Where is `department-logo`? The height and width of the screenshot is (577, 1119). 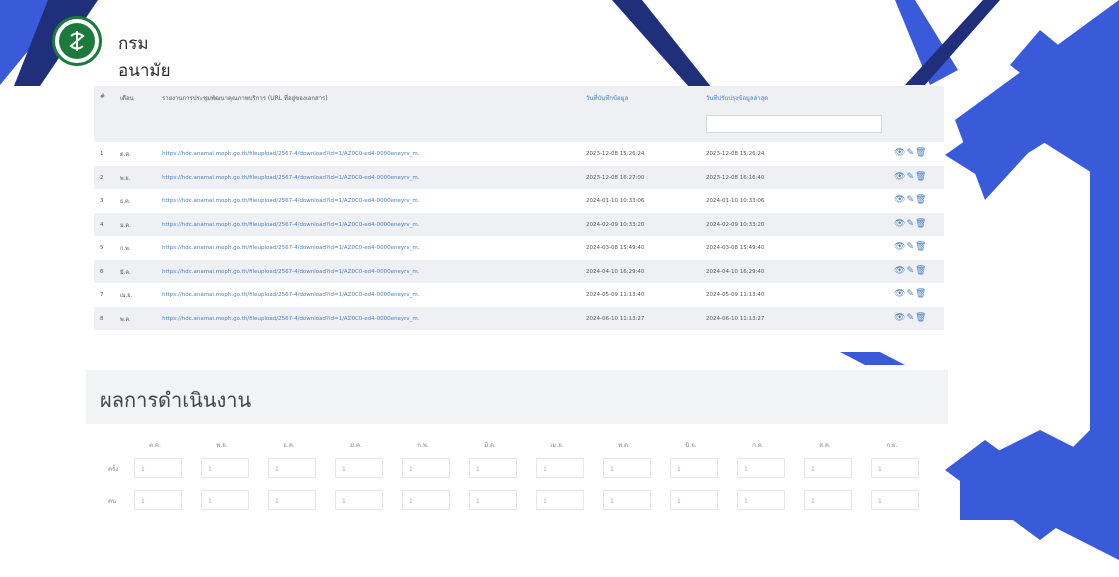
department-logo is located at coordinates (77, 41).